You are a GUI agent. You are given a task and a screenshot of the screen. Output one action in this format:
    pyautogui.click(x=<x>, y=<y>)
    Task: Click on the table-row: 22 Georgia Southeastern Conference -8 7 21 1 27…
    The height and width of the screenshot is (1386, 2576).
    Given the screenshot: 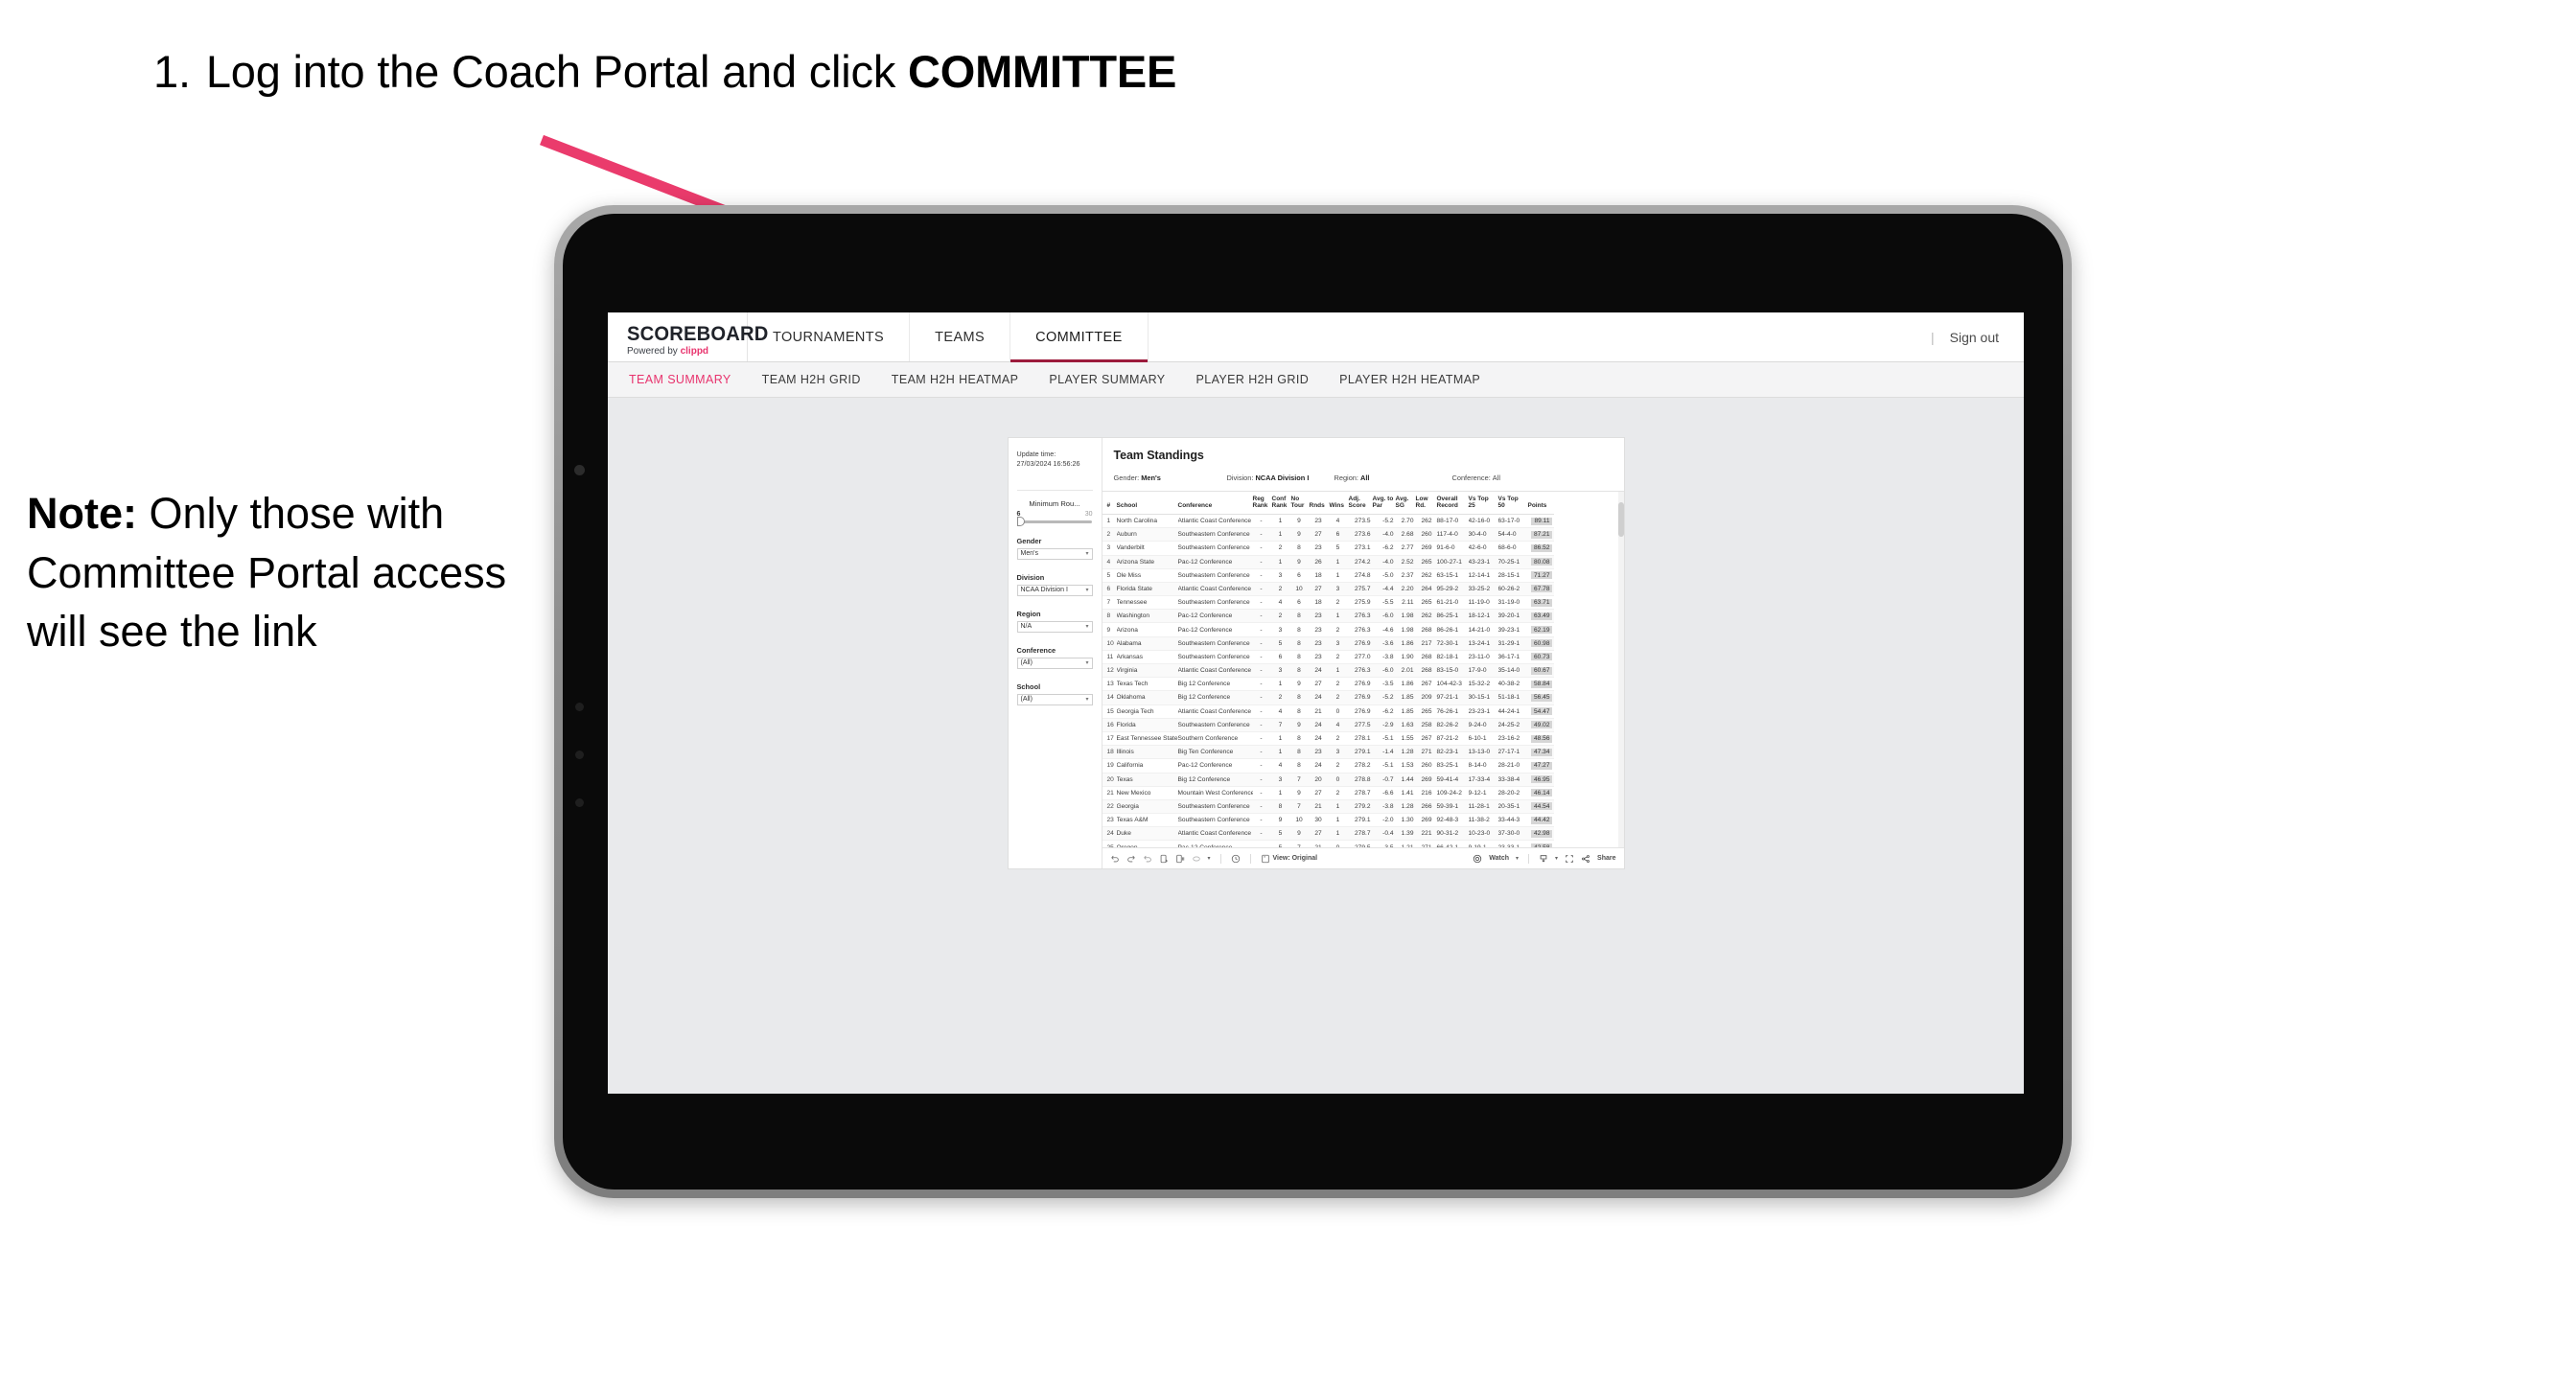 What is the action you would take?
    pyautogui.click(x=1328, y=807)
    